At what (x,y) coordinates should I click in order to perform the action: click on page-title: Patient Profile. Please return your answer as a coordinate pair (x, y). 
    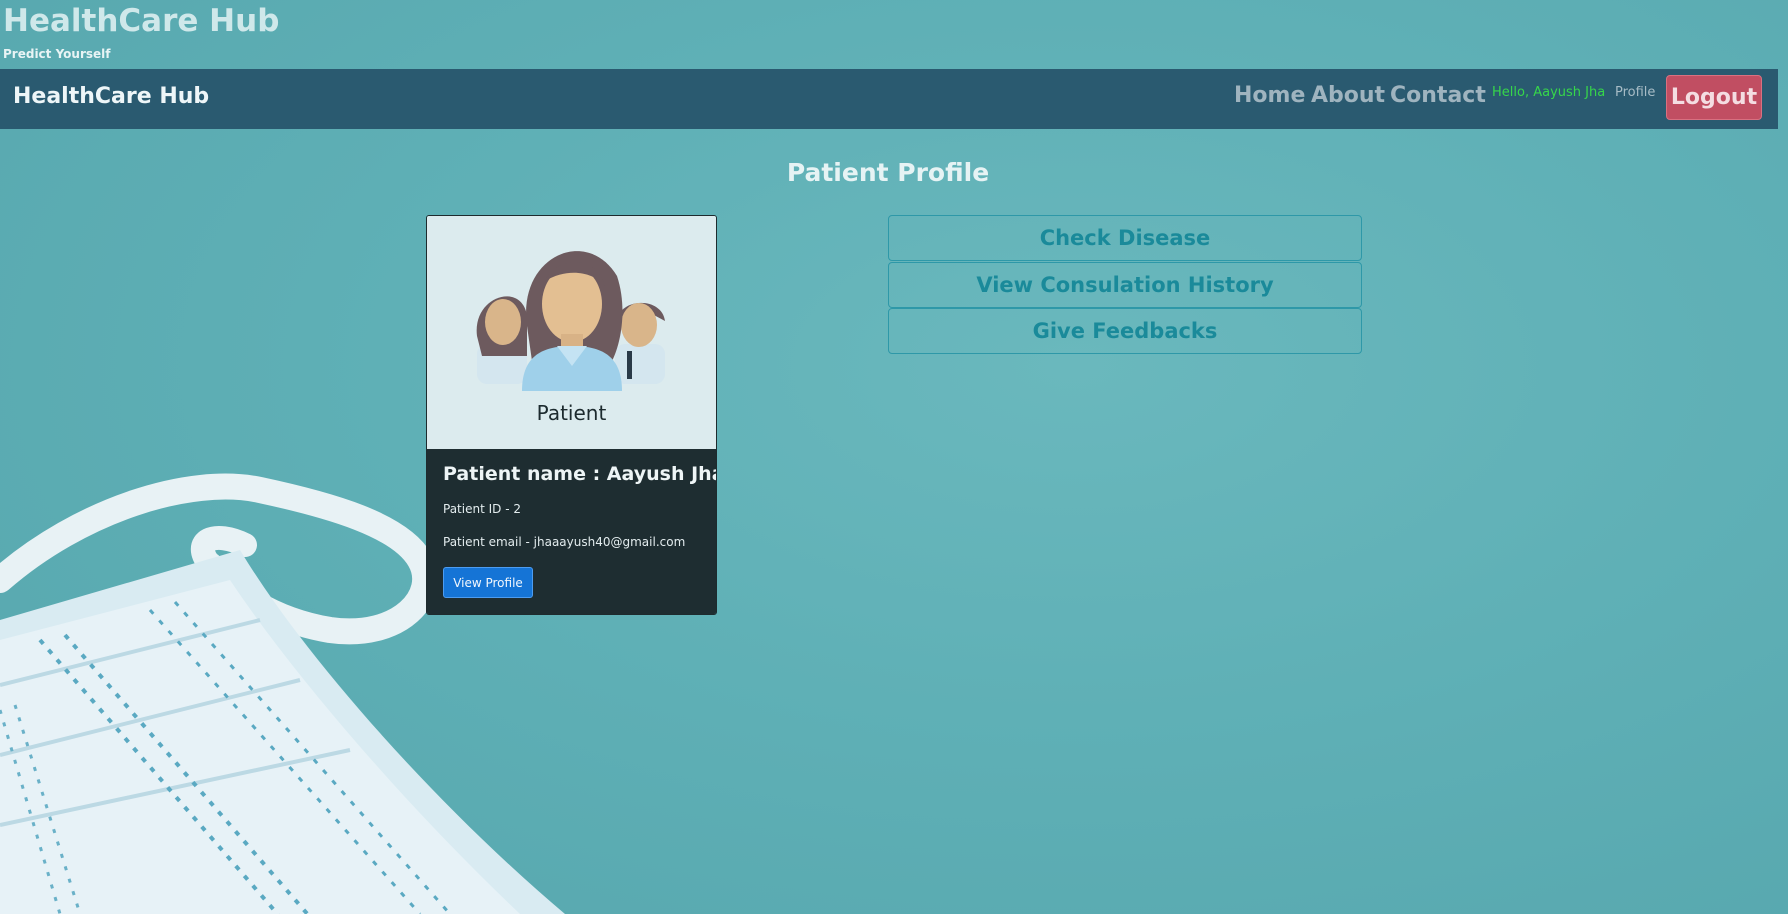
    Looking at the image, I should click on (888, 172).